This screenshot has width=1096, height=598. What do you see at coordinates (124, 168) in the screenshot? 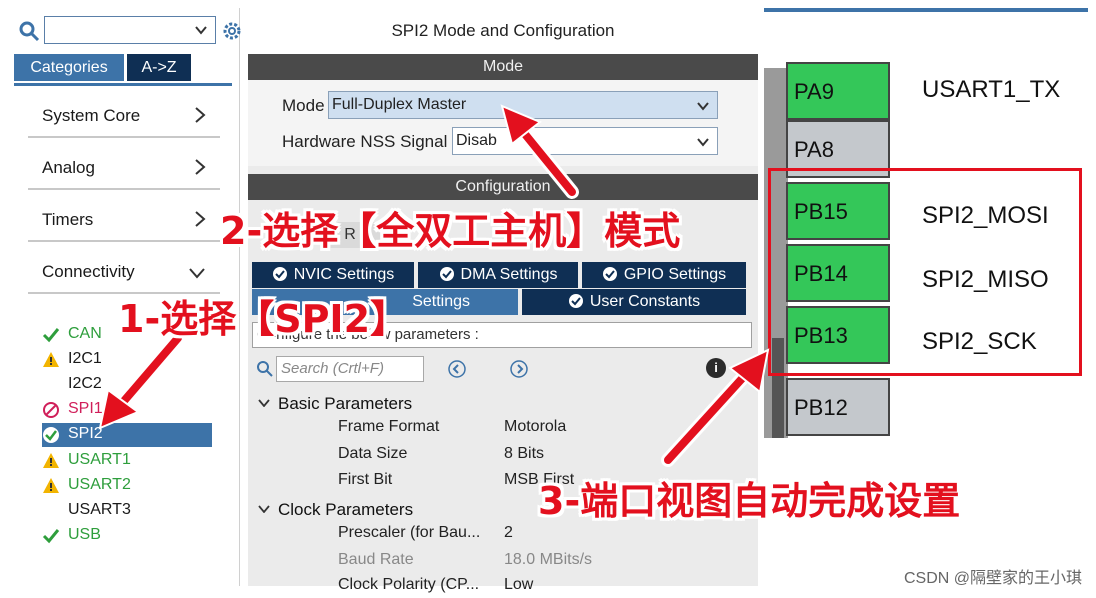
I see `category-analog: Analog` at bounding box center [124, 168].